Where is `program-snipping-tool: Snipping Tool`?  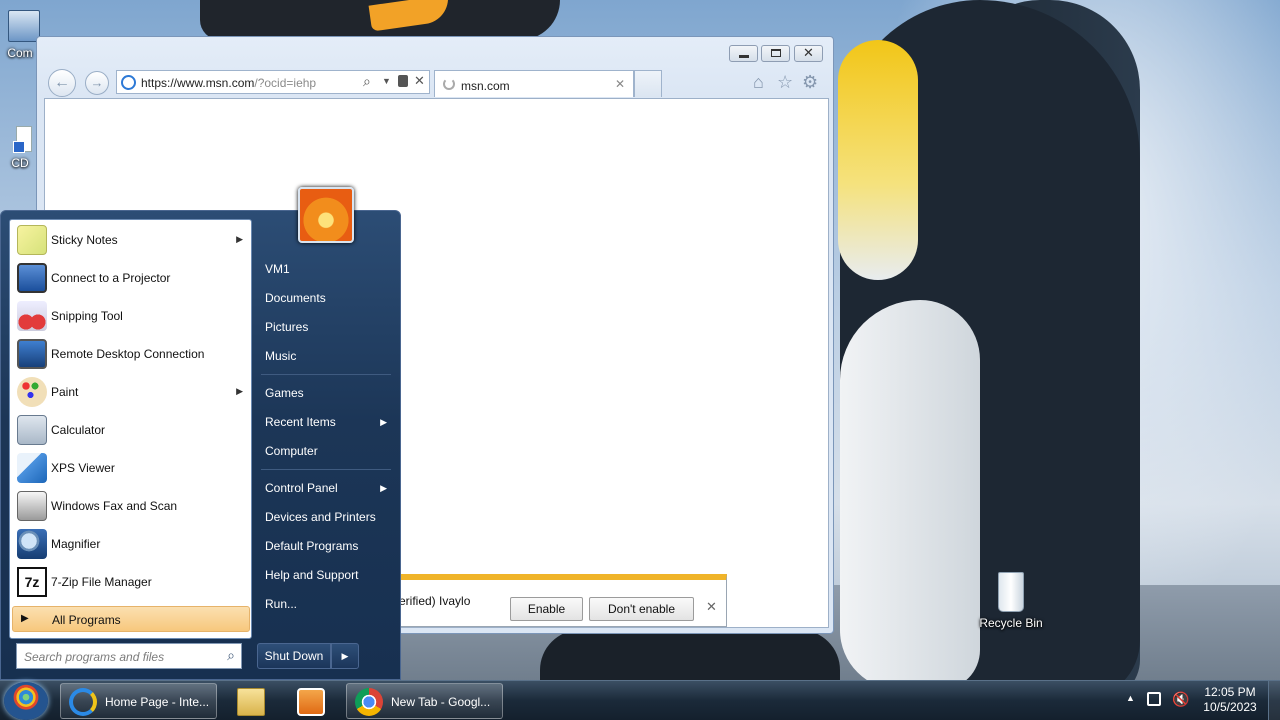
program-snipping-tool: Snipping Tool is located at coordinates (131, 316).